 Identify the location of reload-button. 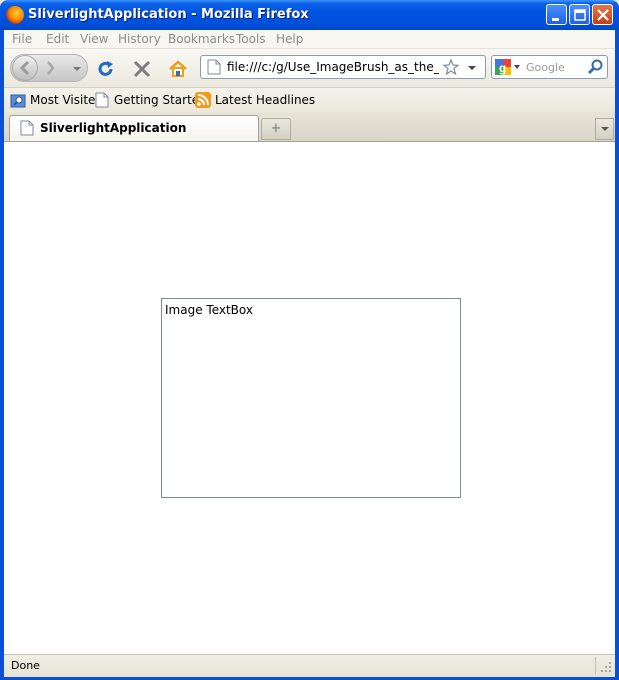
(106, 69).